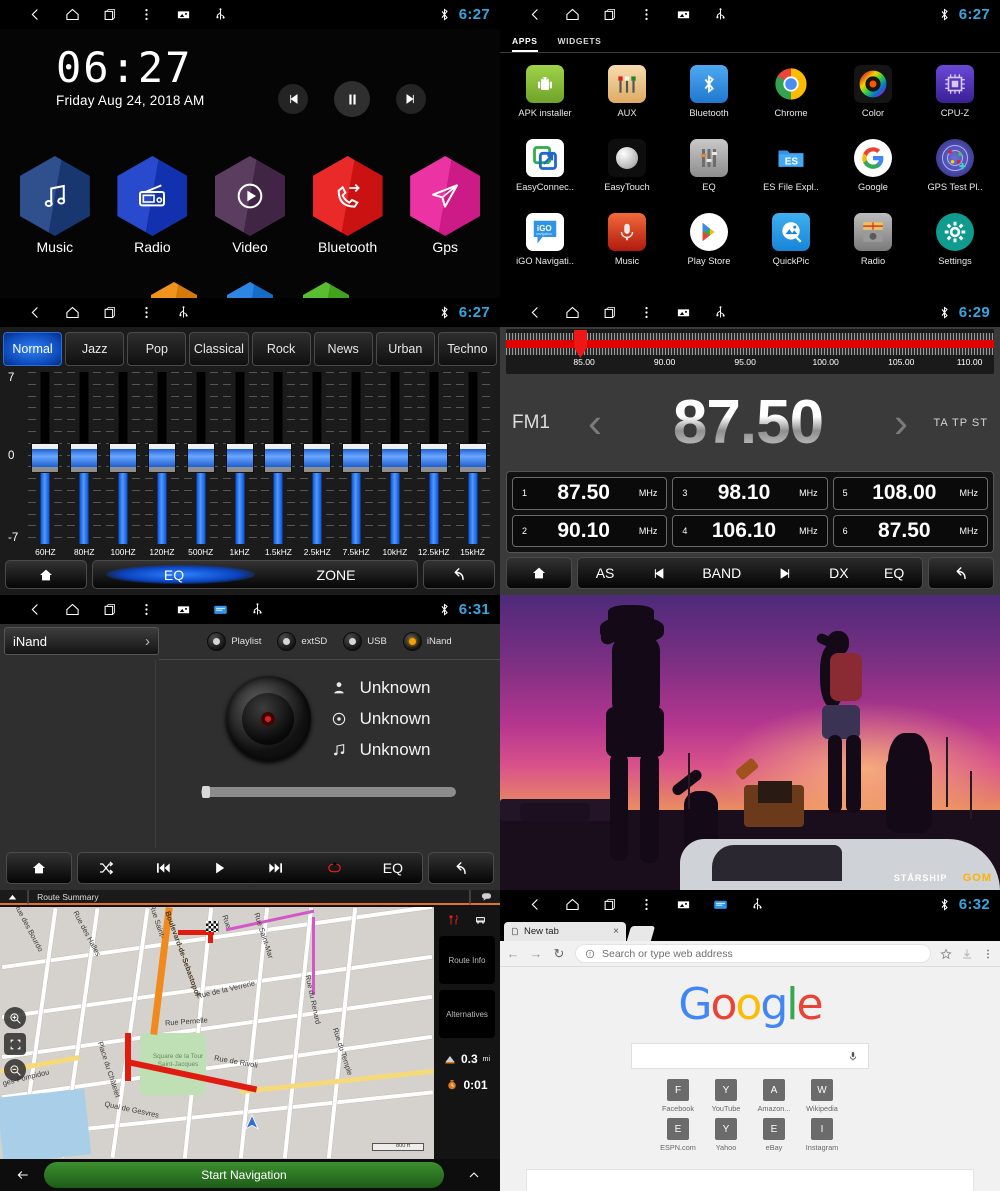 The width and height of the screenshot is (1000, 1191). I want to click on zone-tab-label: ZONE, so click(336, 575).